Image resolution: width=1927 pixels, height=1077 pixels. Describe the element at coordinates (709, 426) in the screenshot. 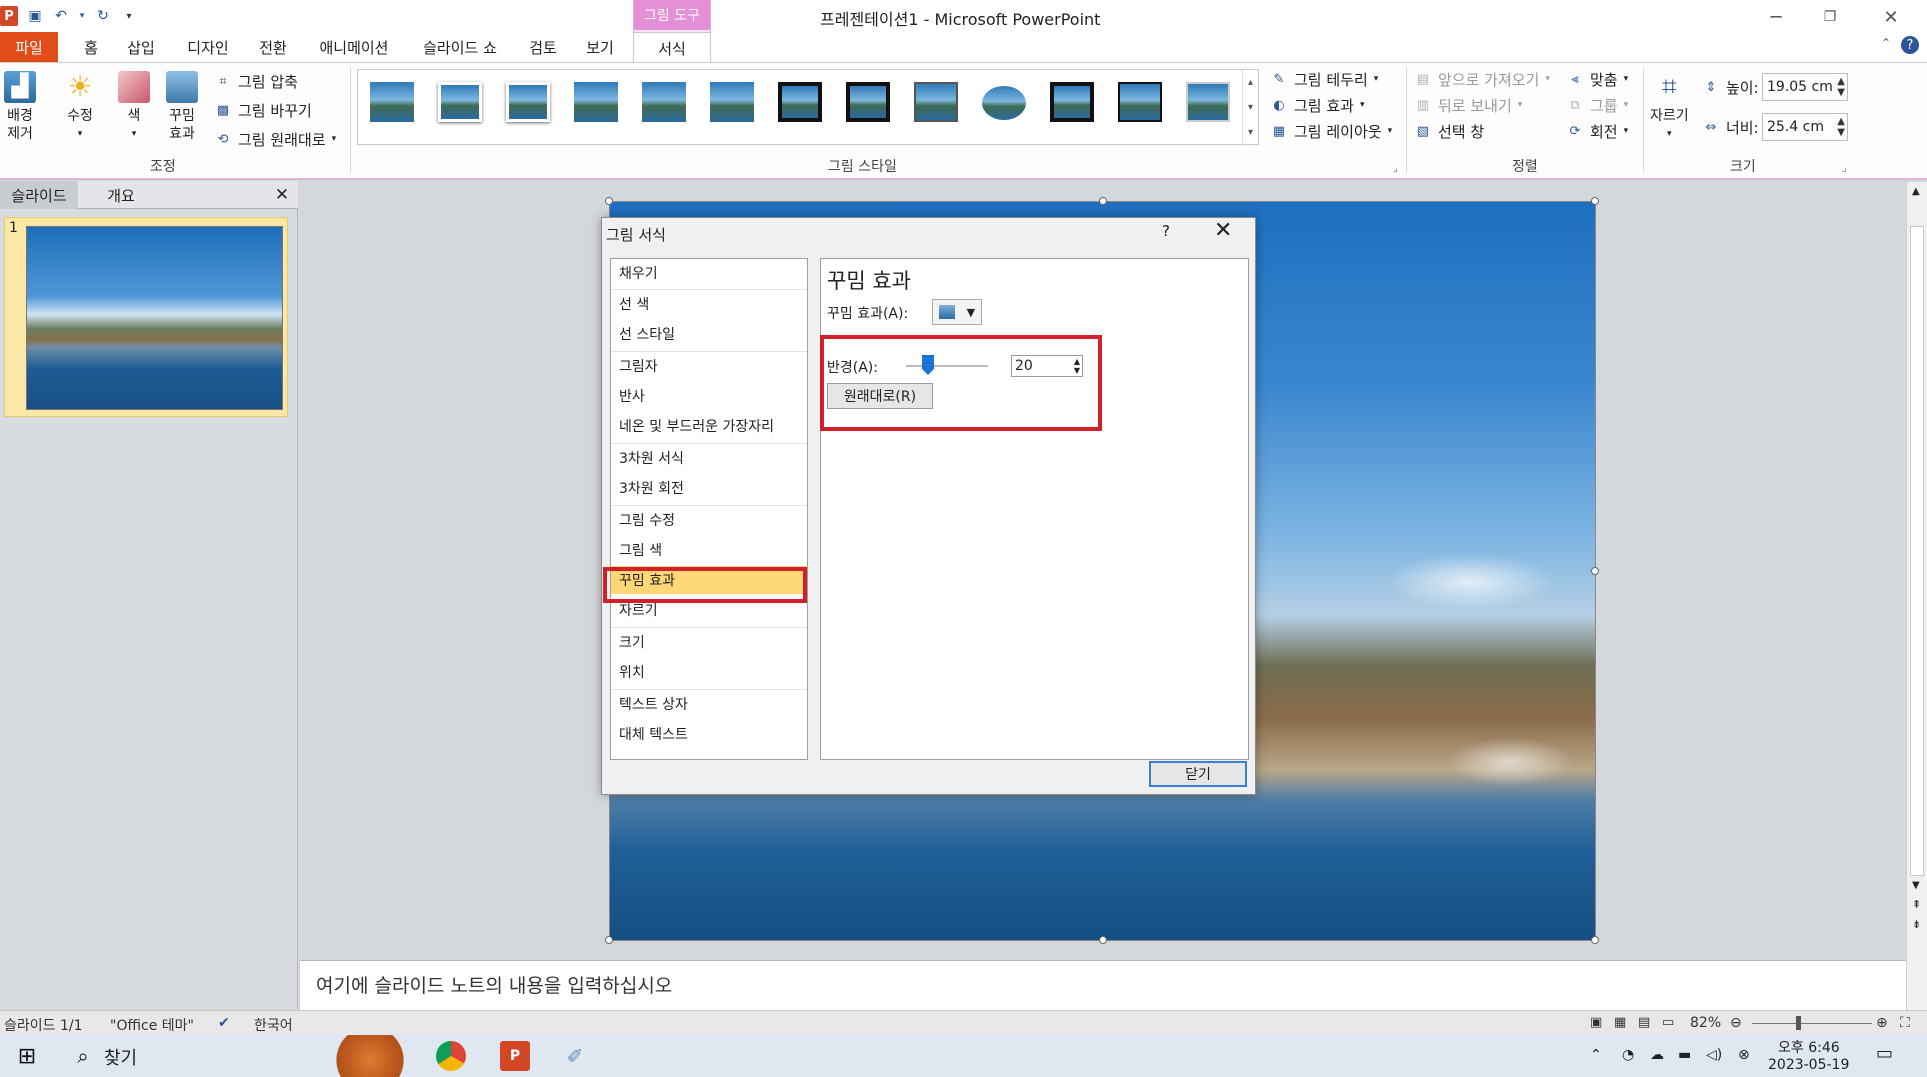

I see `nav-glow-soft-edges: 네온 및 부드러운 가장자리` at that location.